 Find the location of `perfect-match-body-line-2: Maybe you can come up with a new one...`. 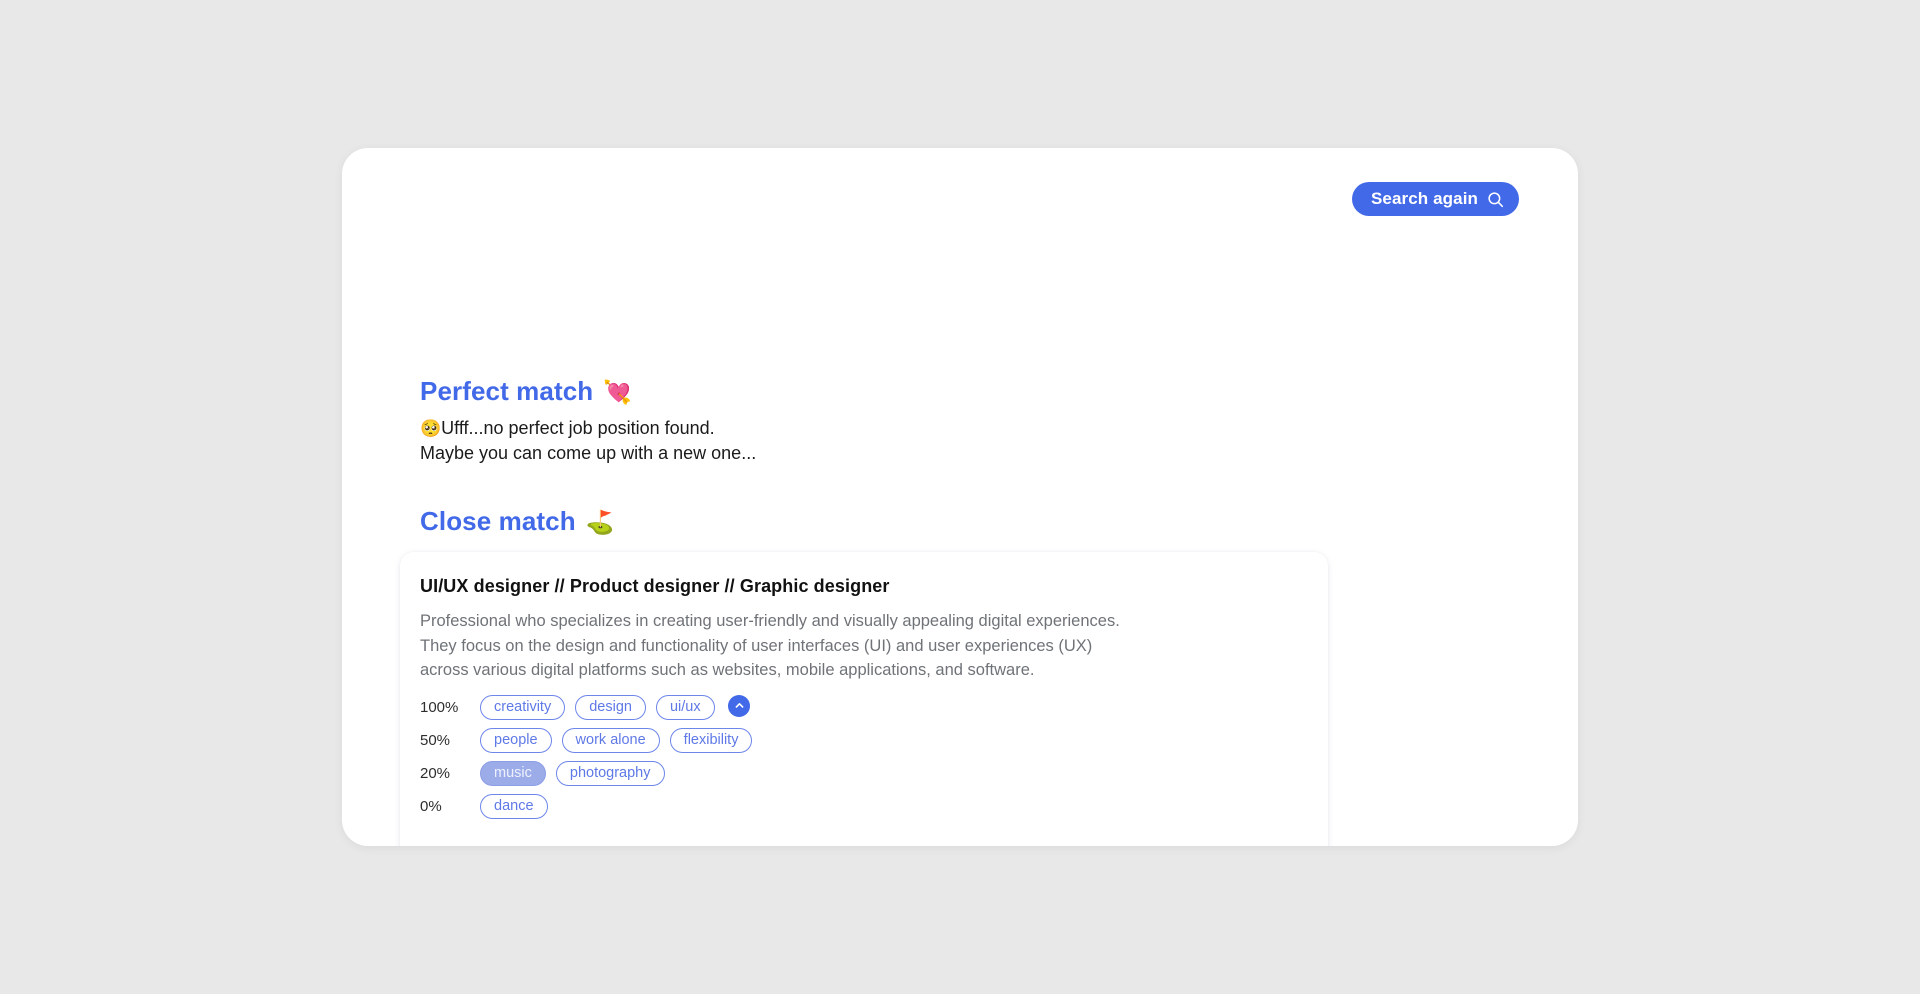

perfect-match-body-line-2: Maybe you can come up with a new one... is located at coordinates (588, 453).